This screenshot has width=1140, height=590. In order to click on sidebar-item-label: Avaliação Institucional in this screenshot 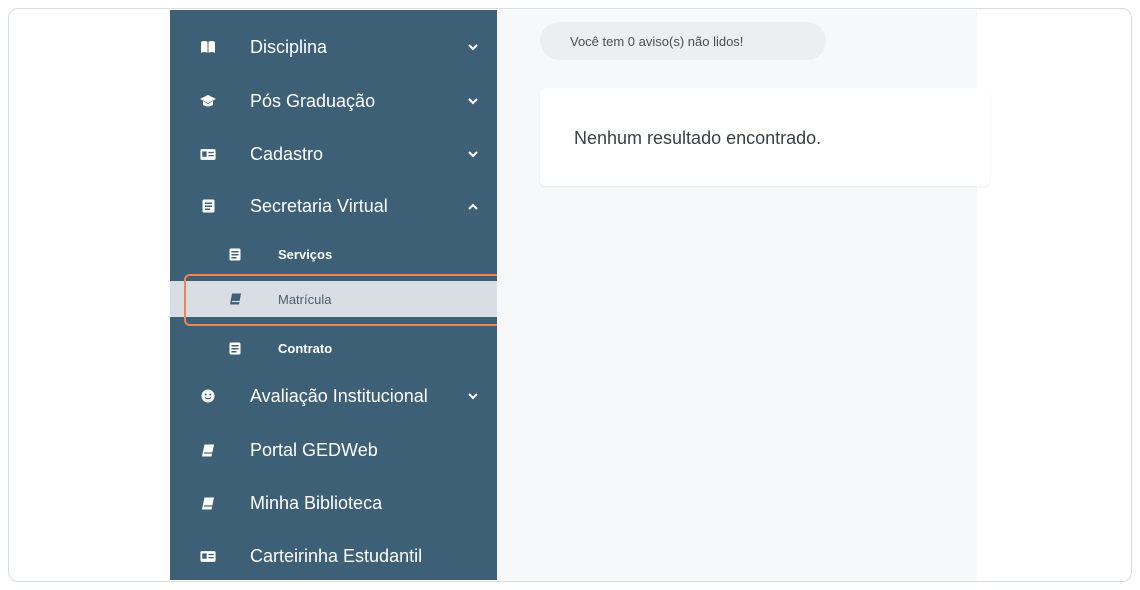, I will do `click(339, 395)`.